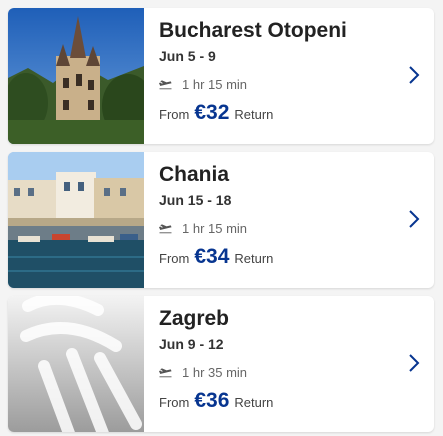  Describe the element at coordinates (212, 256) in the screenshot. I see `price-value: €34` at that location.